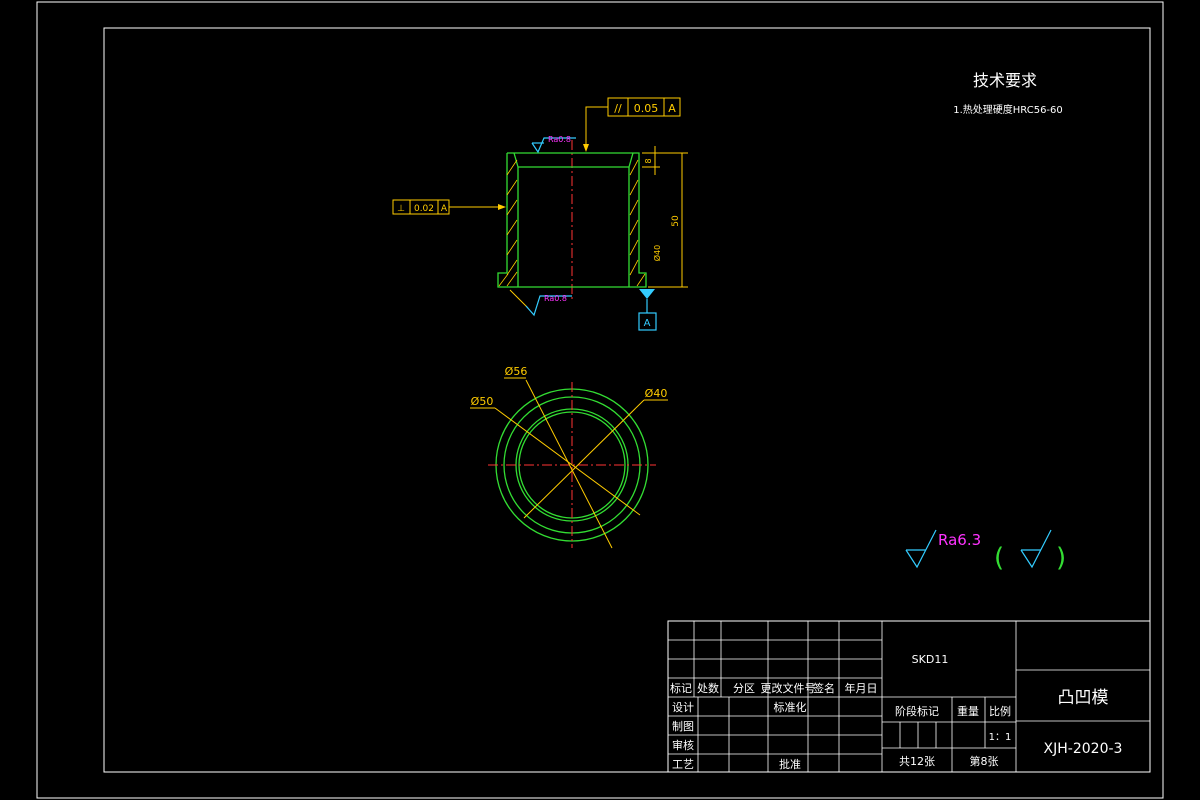  Describe the element at coordinates (449, 207) in the screenshot. I see `perpendicularity-tolerance-frame: ⊥ 0.02 A` at that location.